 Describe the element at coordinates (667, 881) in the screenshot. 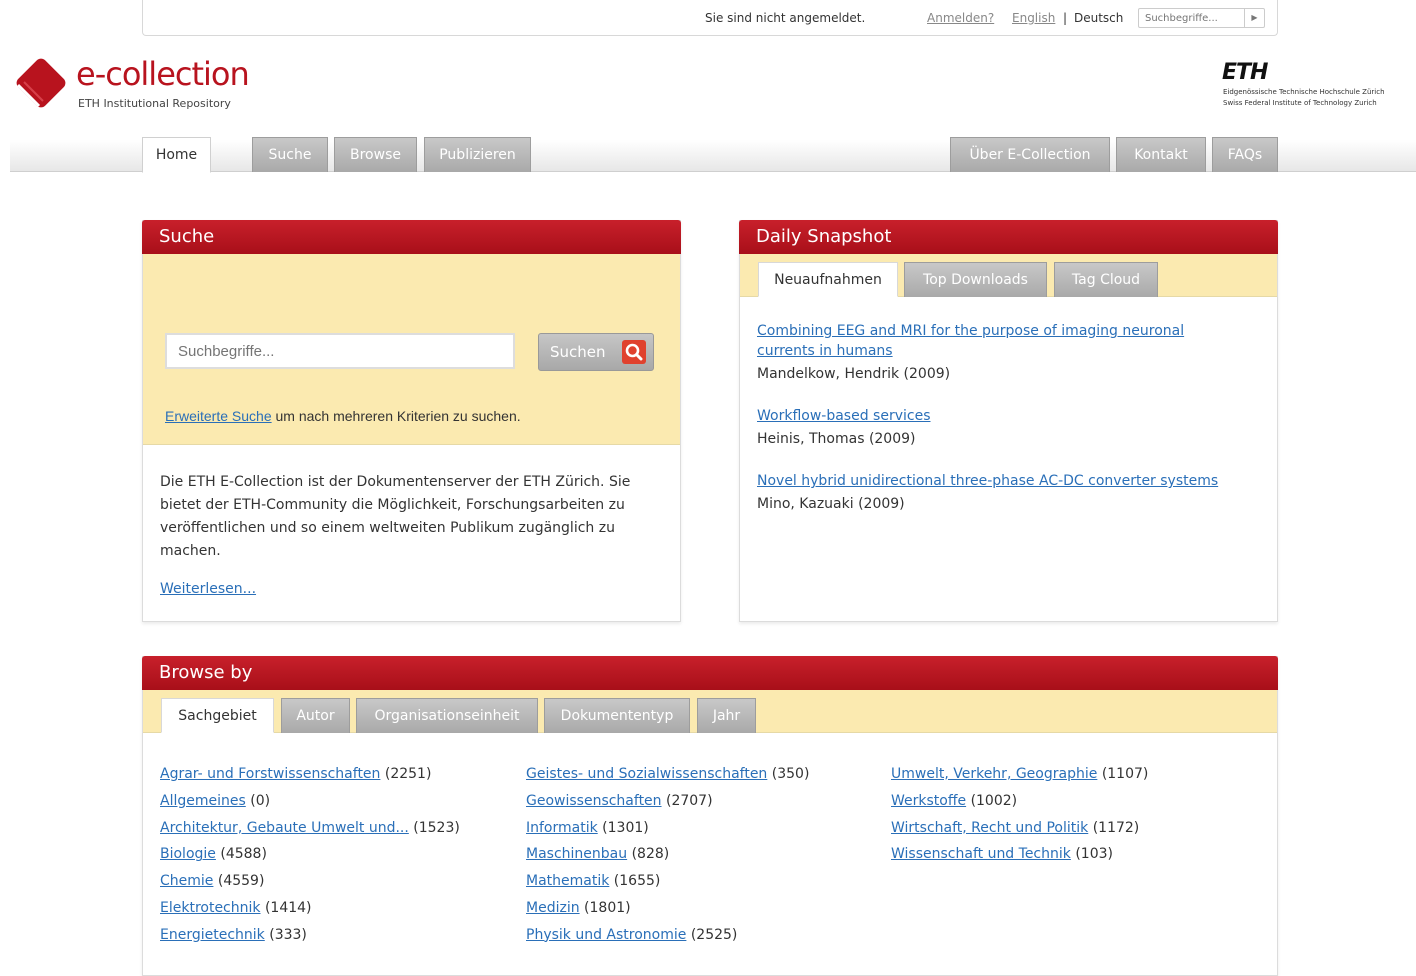

I see `list-item: Mathematik (1655)` at that location.